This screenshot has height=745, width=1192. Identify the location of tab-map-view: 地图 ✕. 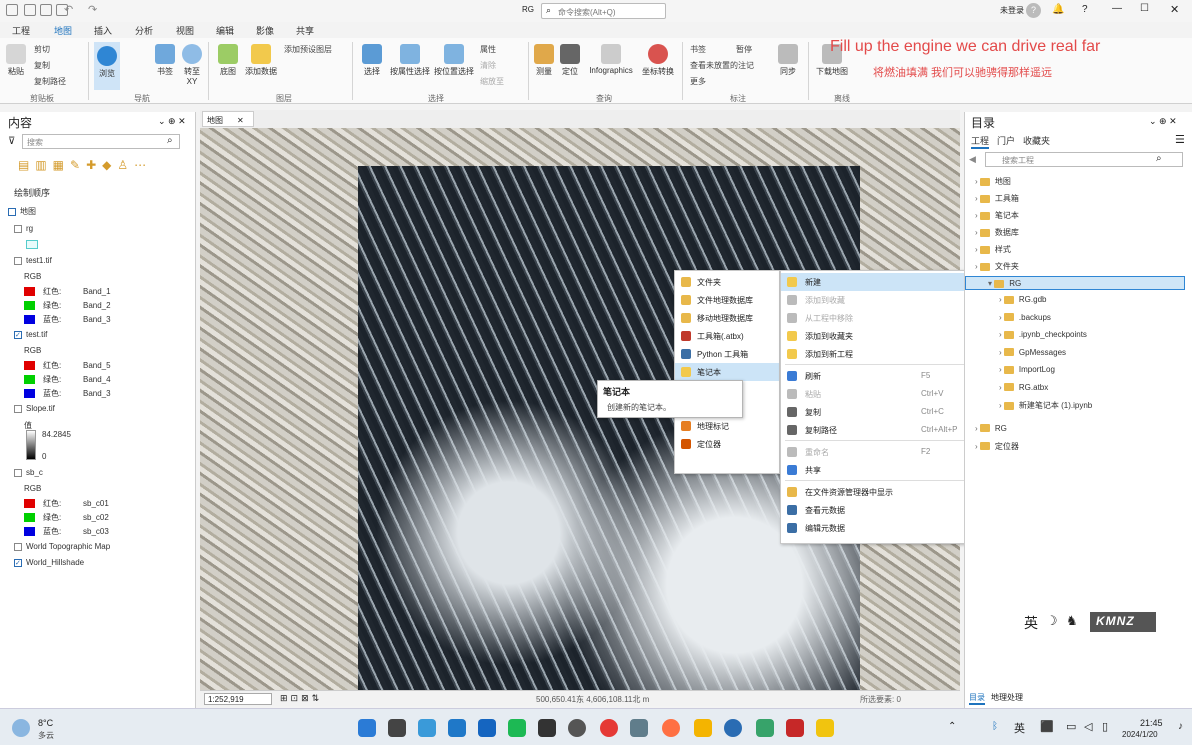
(228, 119).